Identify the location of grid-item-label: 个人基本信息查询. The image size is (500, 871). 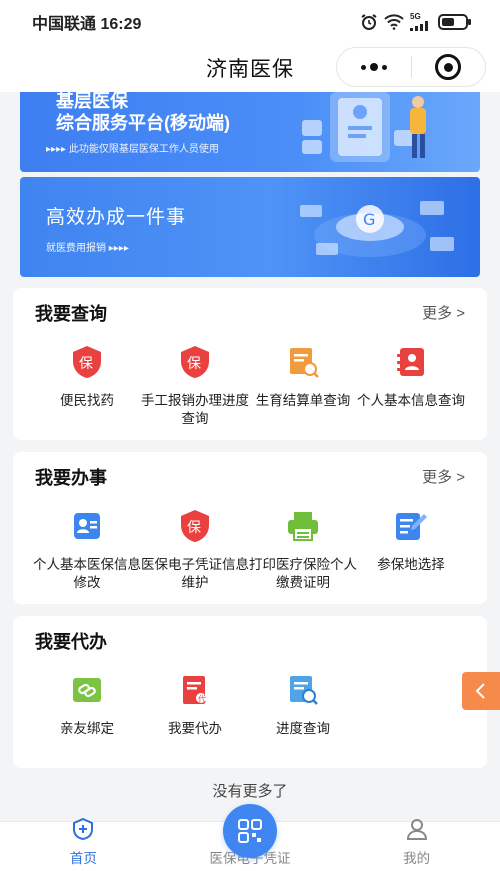
(411, 400).